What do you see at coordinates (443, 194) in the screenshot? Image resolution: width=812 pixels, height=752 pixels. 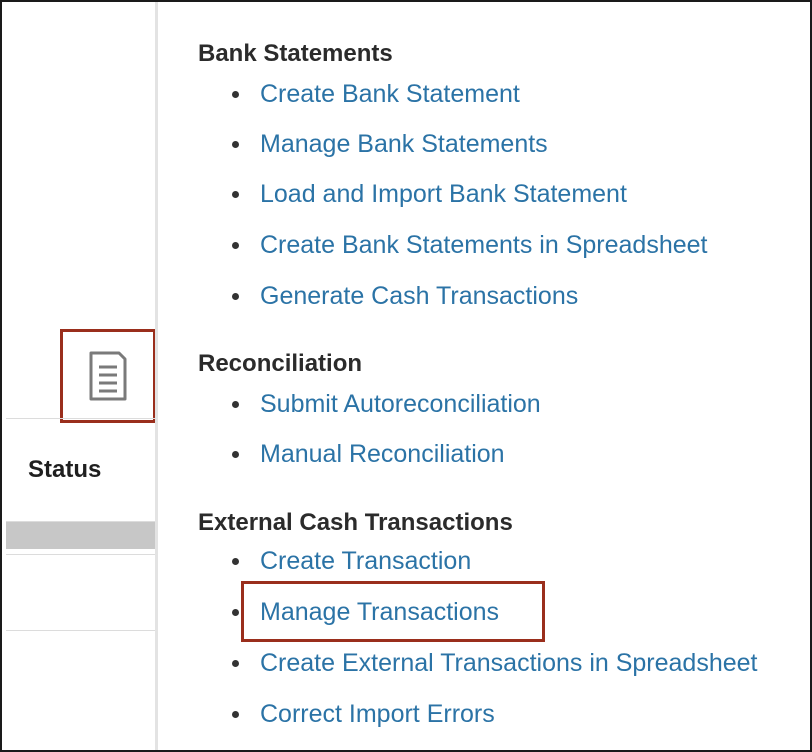 I see `load-import-bank-statement-link: Load and Import Bank Statement` at bounding box center [443, 194].